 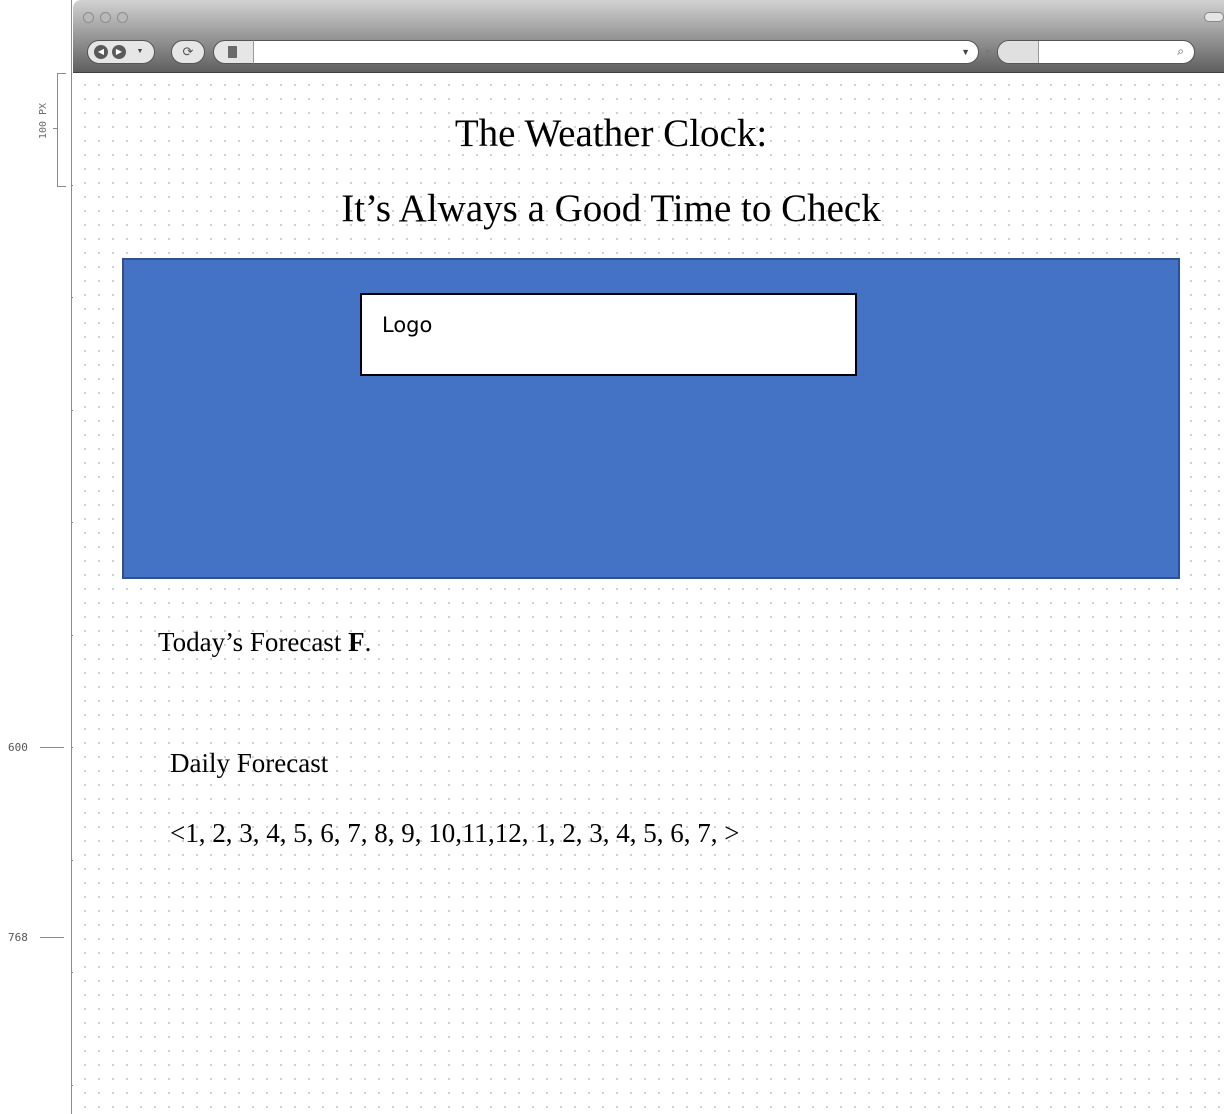 I want to click on logo-placeholder: Logo, so click(x=608, y=334).